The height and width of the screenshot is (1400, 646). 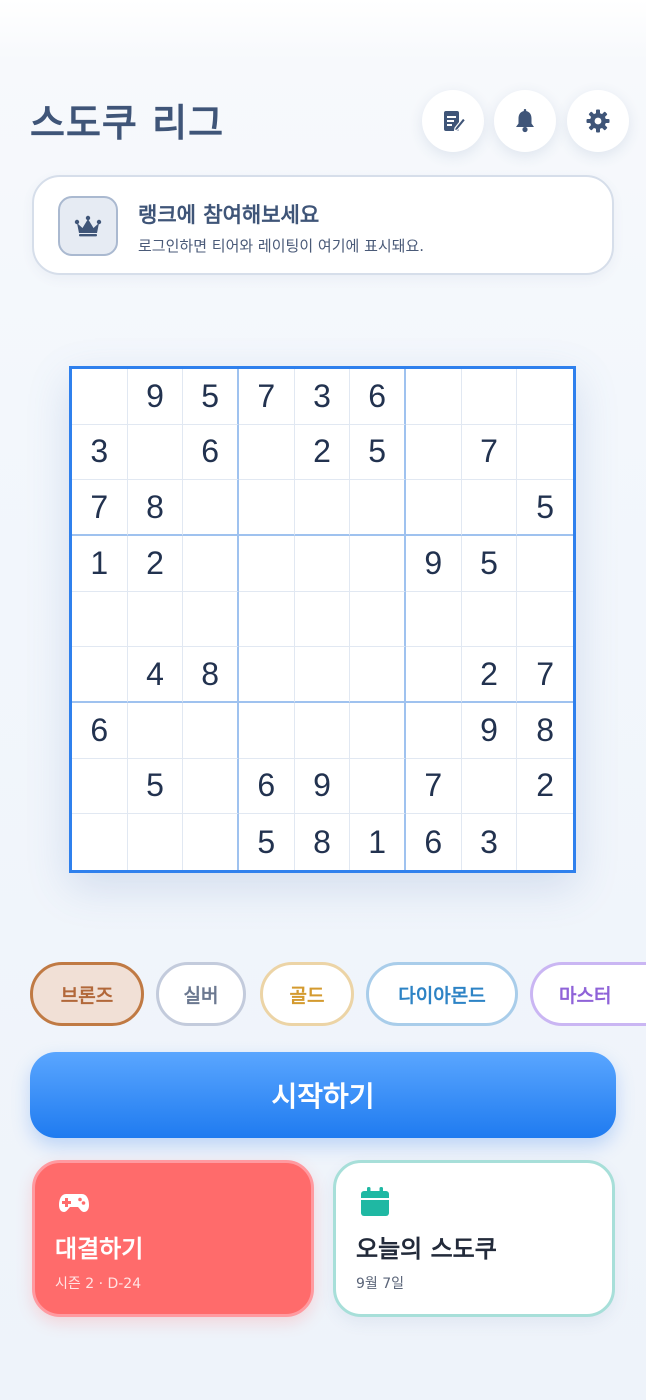 What do you see at coordinates (201, 994) in the screenshot?
I see `tier-chip-silver: 실버` at bounding box center [201, 994].